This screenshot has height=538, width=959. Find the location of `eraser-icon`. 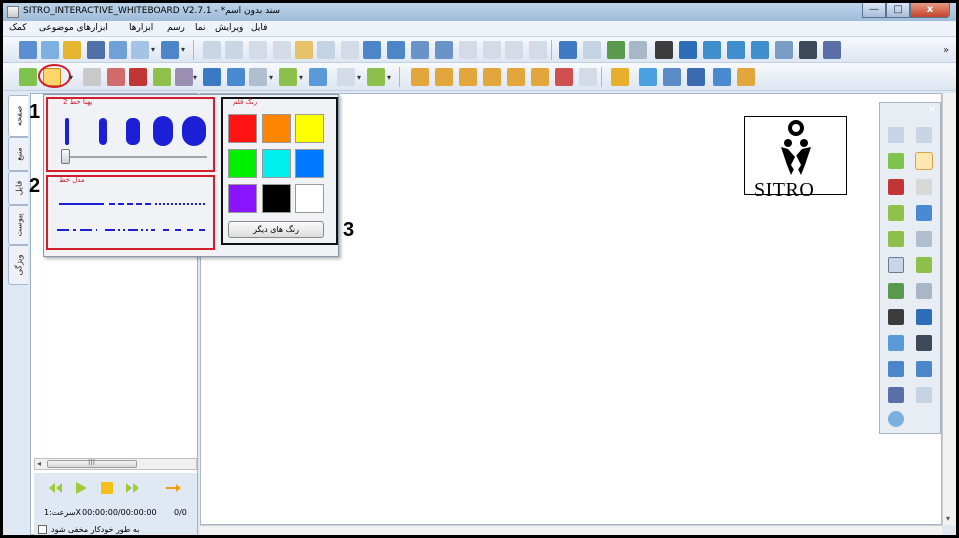

eraser-icon is located at coordinates (184, 77).